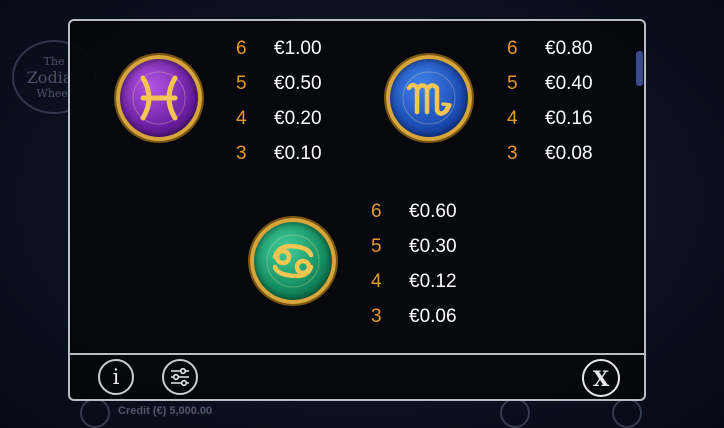  Describe the element at coordinates (298, 83) in the screenshot. I see `pay-value: €0.50` at that location.